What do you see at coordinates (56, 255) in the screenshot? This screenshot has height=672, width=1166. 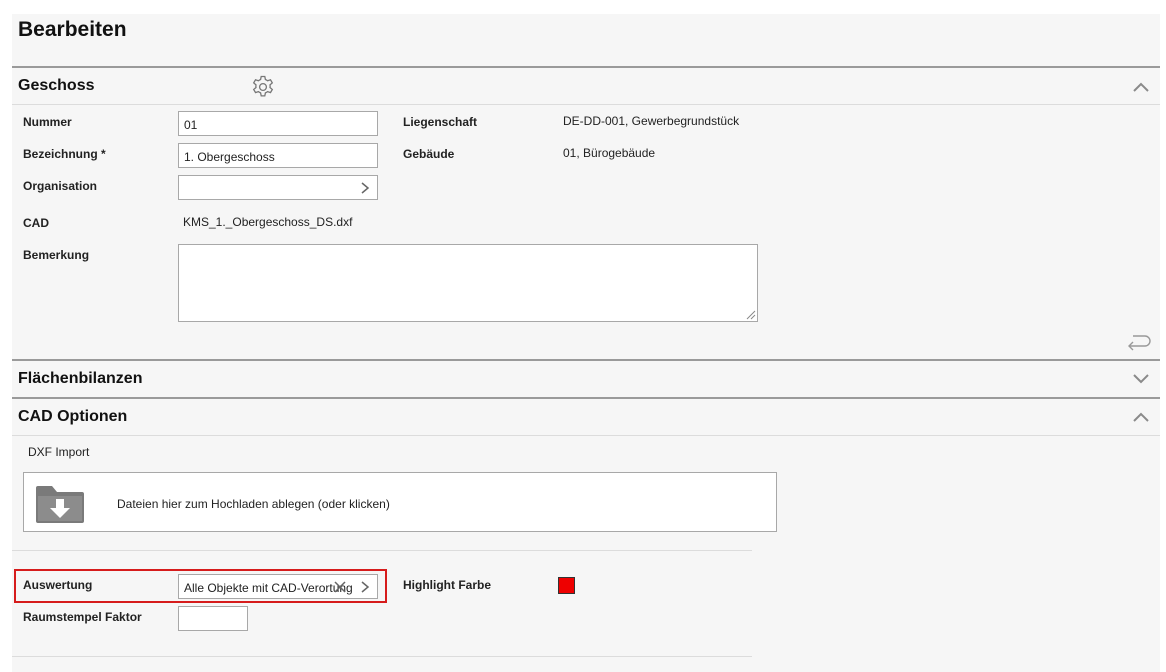 I see `bemerkung-label: Bemerkung` at bounding box center [56, 255].